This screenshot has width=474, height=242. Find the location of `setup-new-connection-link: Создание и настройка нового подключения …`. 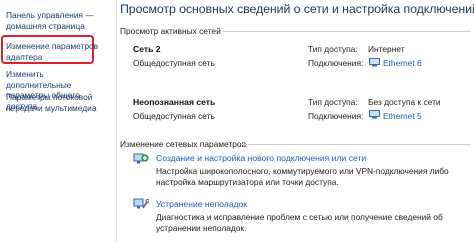

setup-new-connection-link: Создание и настройка нового подключения … is located at coordinates (261, 158).